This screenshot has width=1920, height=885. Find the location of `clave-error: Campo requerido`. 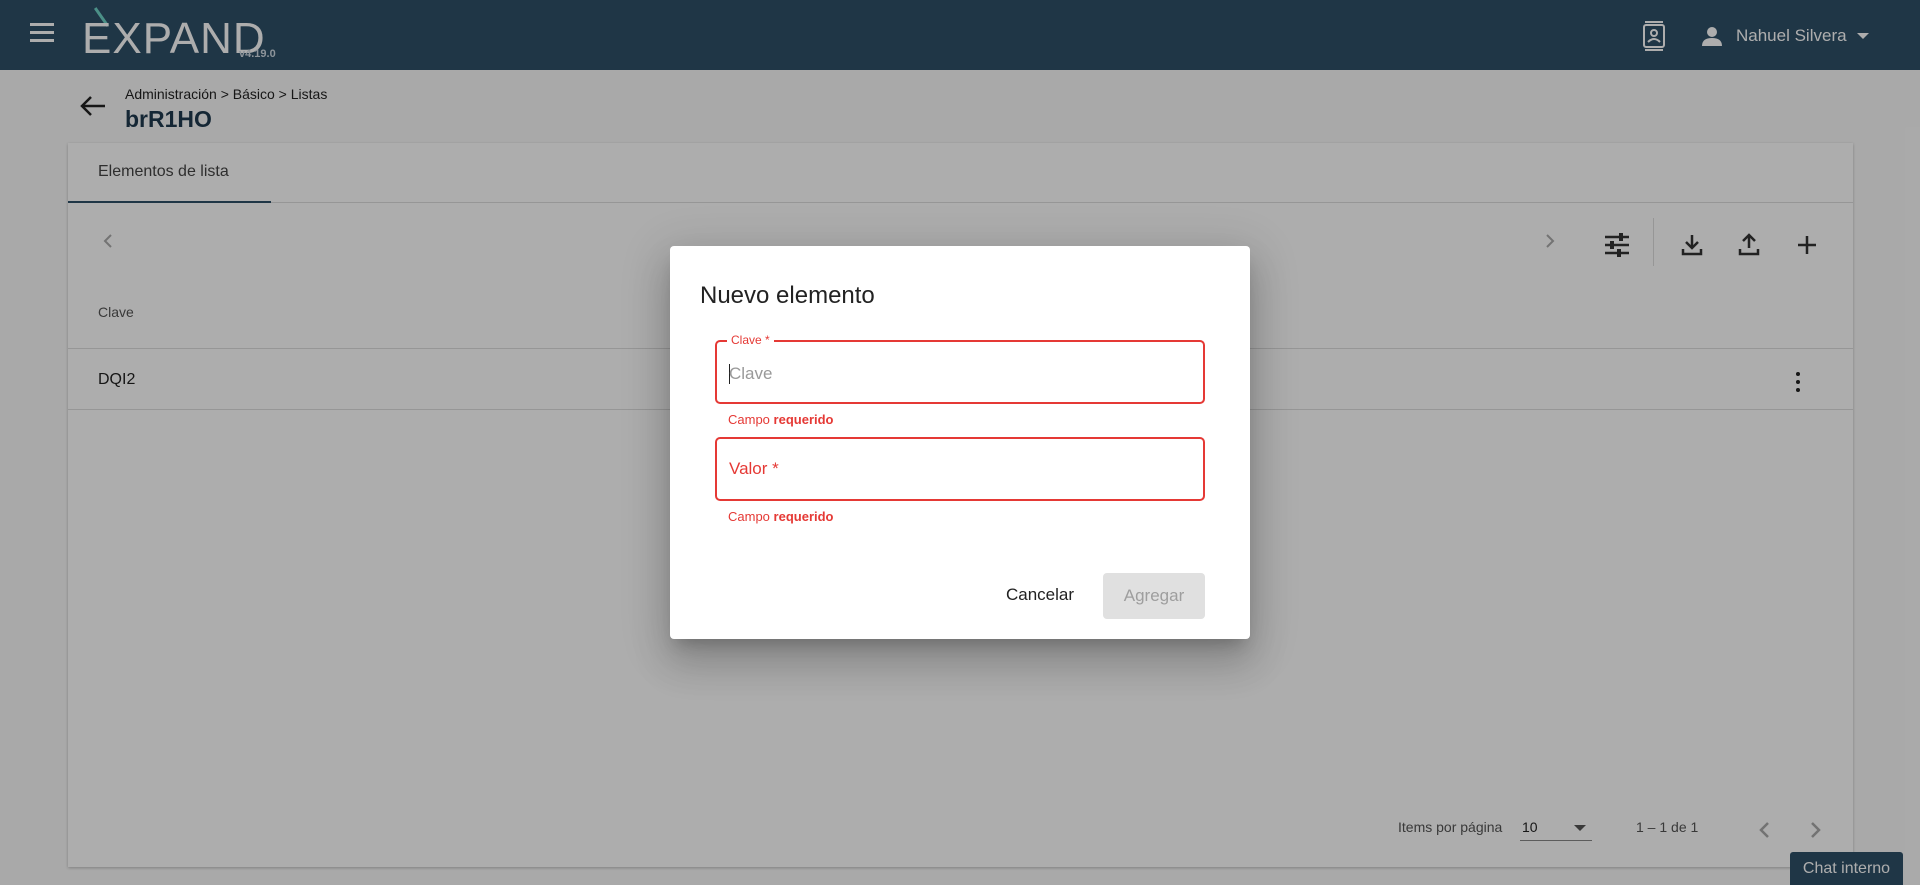

clave-error: Campo requerido is located at coordinates (781, 419).